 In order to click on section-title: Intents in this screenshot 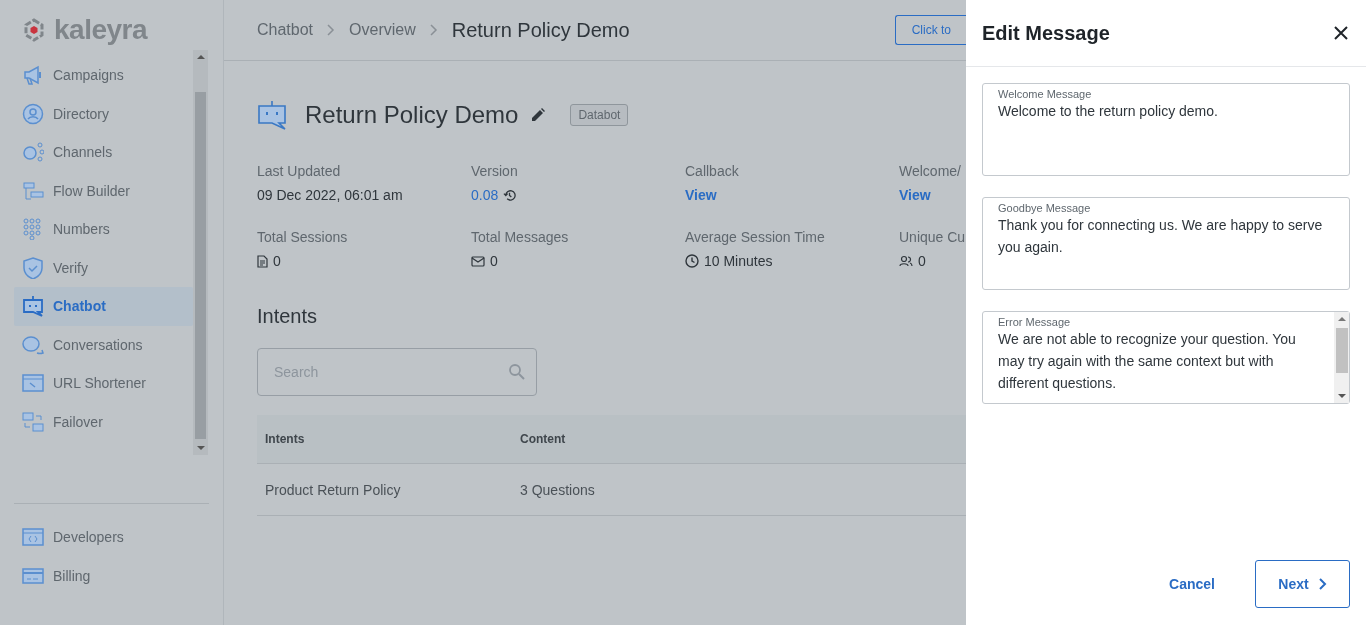, I will do `click(288, 316)`.